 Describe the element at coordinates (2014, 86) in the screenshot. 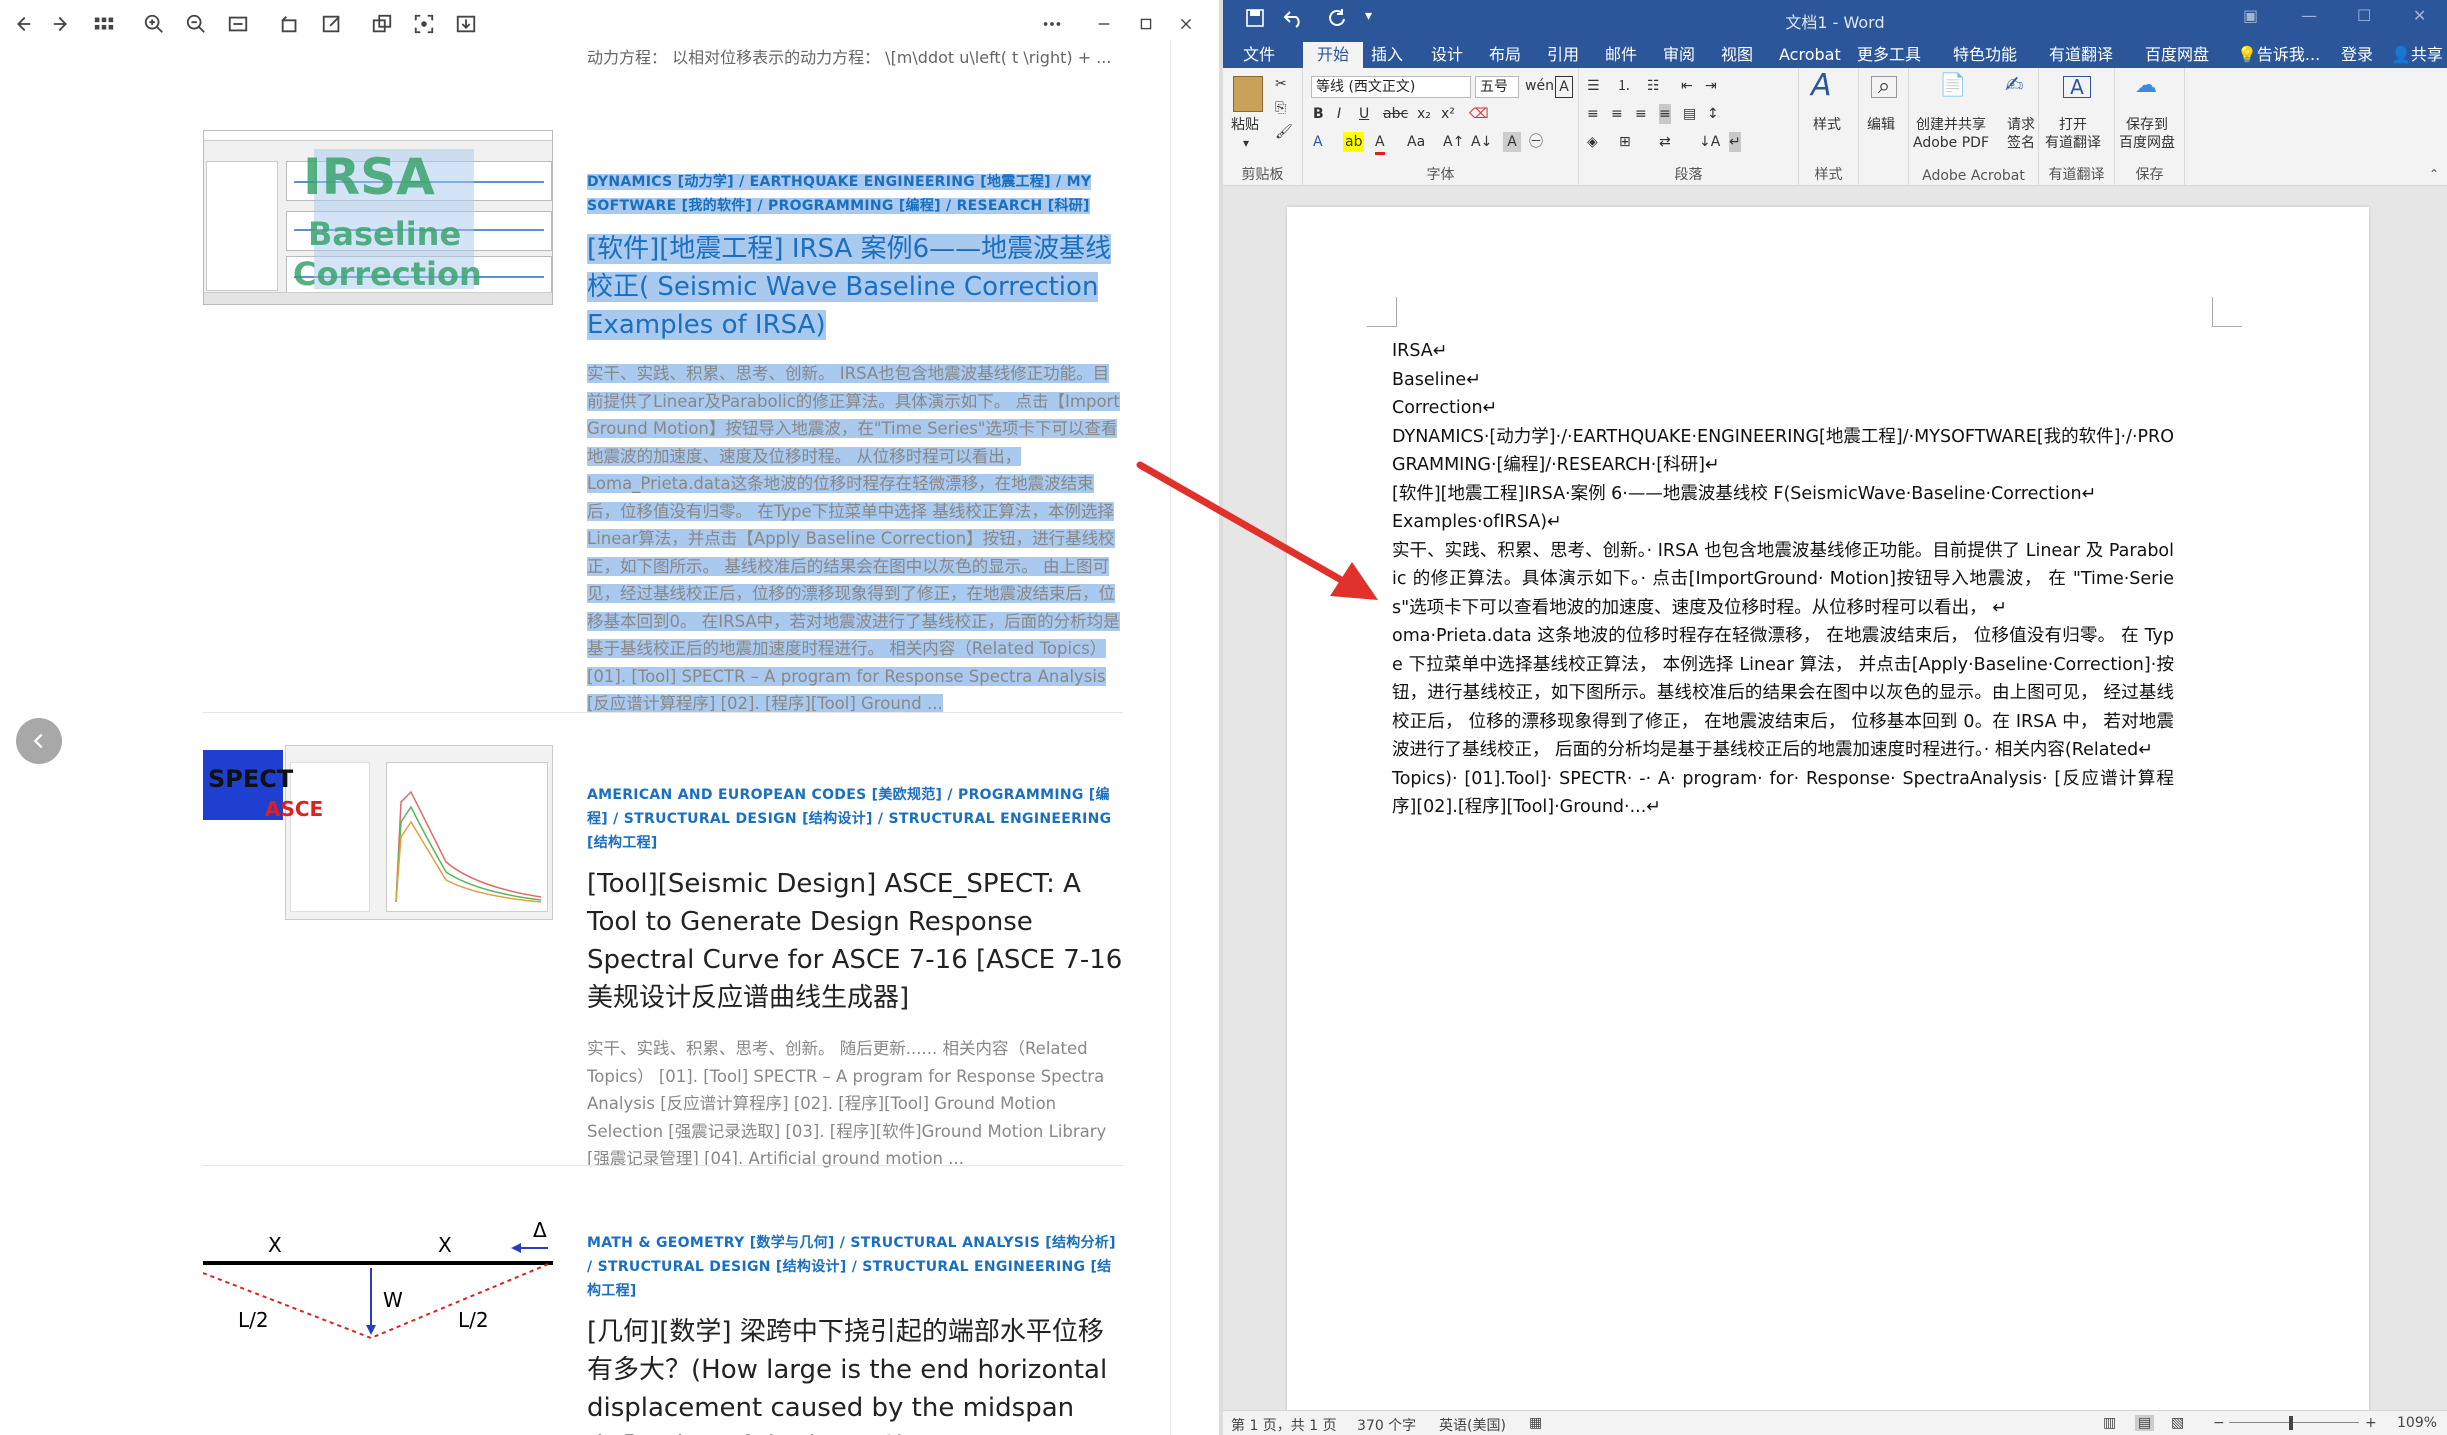

I see `request-sign-icon: ✍` at that location.